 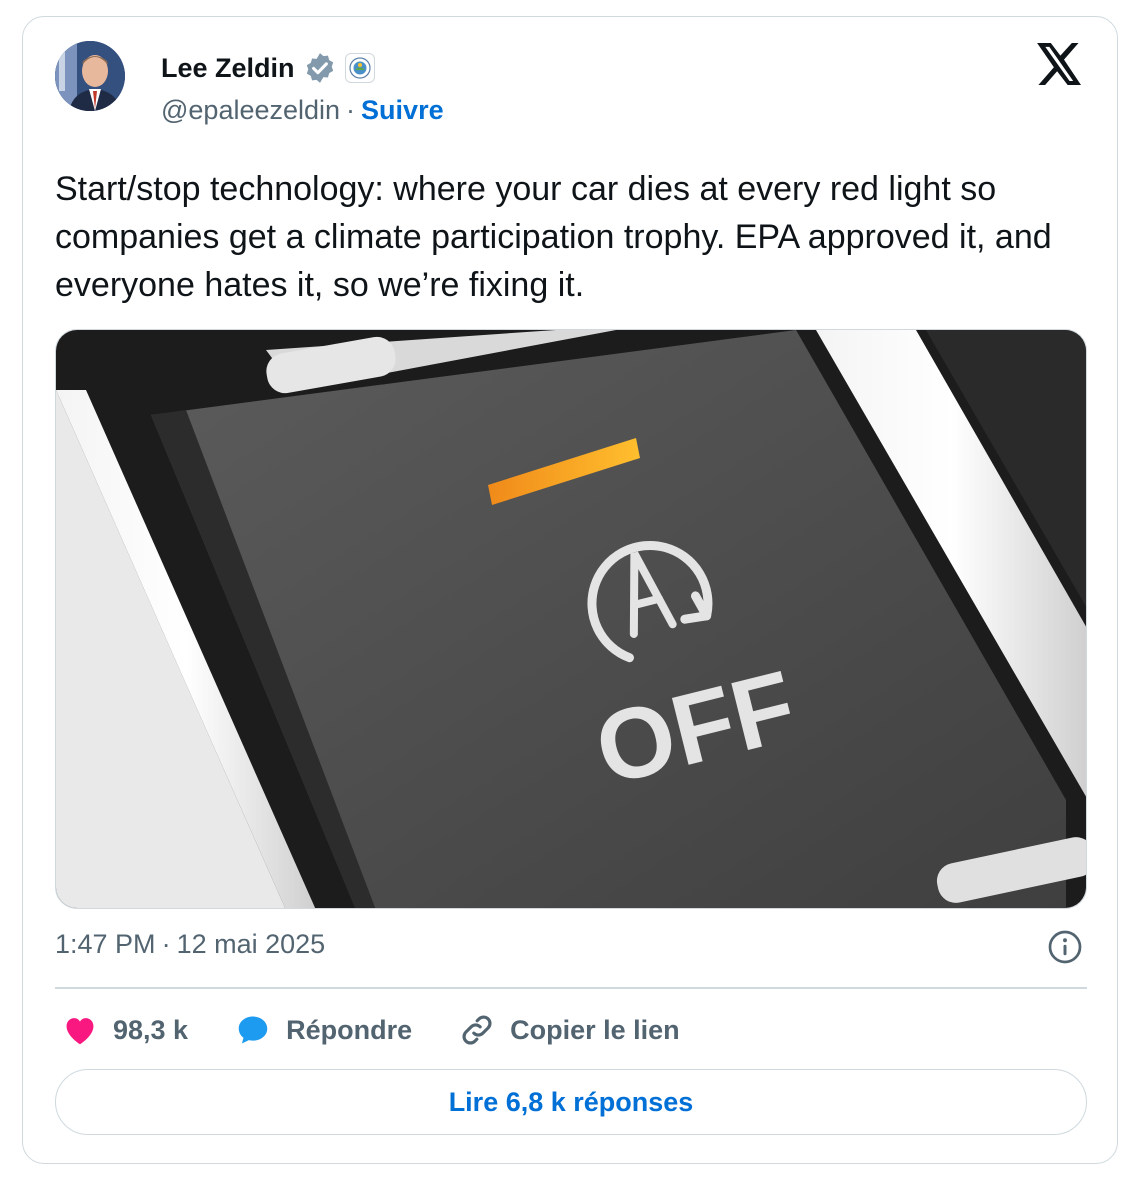 I want to click on read-replies-button: Lire 6,8 k réponses, so click(x=571, y=1102).